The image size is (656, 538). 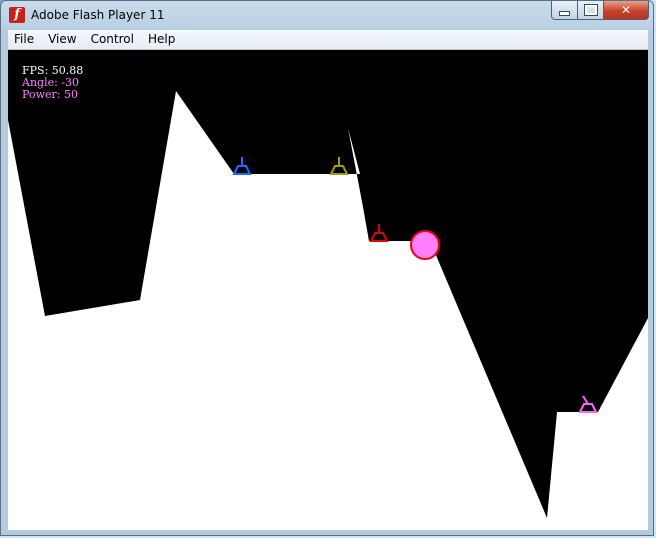 I want to click on menu-control: Control, so click(x=112, y=39).